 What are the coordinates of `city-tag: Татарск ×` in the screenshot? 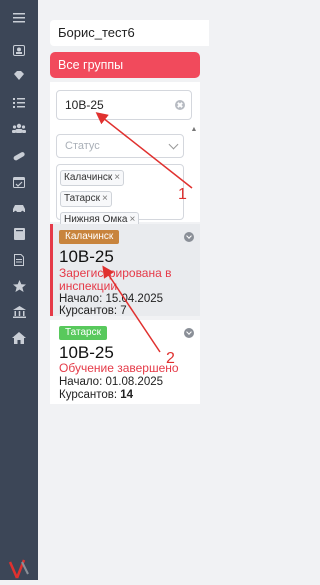 It's located at (86, 199).